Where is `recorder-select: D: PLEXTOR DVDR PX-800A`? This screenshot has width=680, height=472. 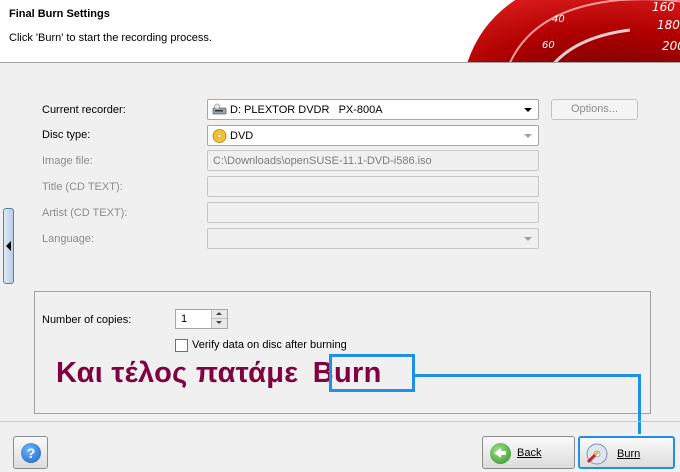
recorder-select: D: PLEXTOR DVDR PX-800A is located at coordinates (373, 109).